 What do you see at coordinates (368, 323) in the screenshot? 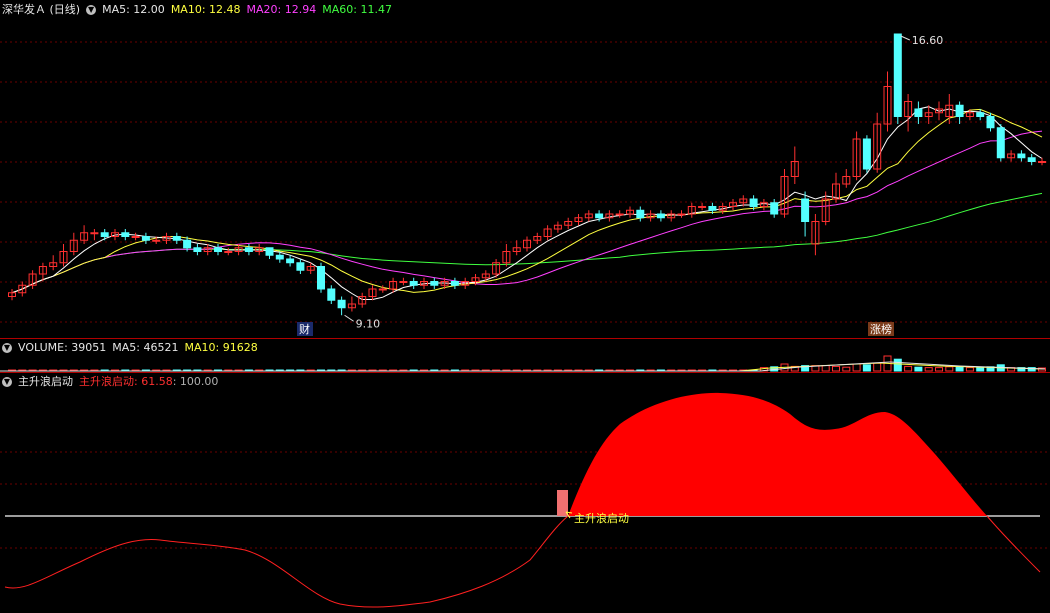
I see `low-label: 9.10` at bounding box center [368, 323].